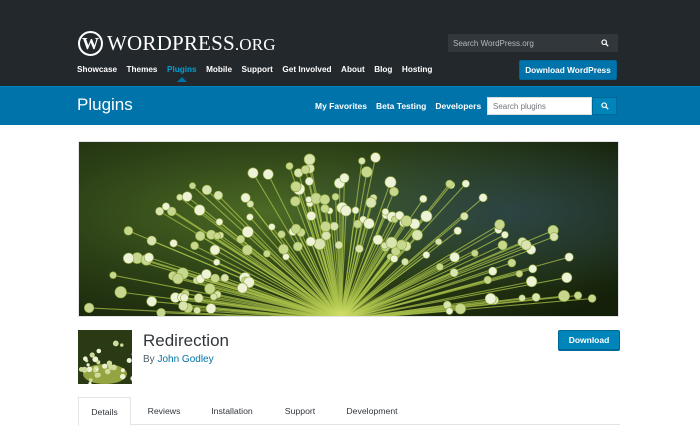 The image size is (700, 444). I want to click on site-search-button, so click(605, 43).